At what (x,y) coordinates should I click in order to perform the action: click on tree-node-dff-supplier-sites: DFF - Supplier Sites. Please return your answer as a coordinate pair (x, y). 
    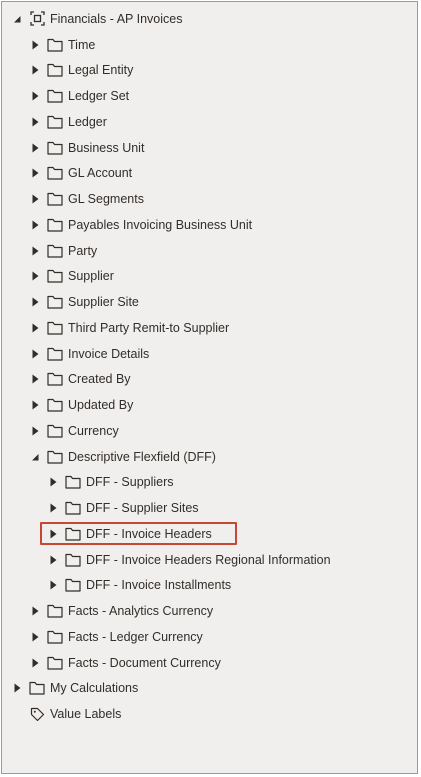
    Looking at the image, I should click on (209, 508).